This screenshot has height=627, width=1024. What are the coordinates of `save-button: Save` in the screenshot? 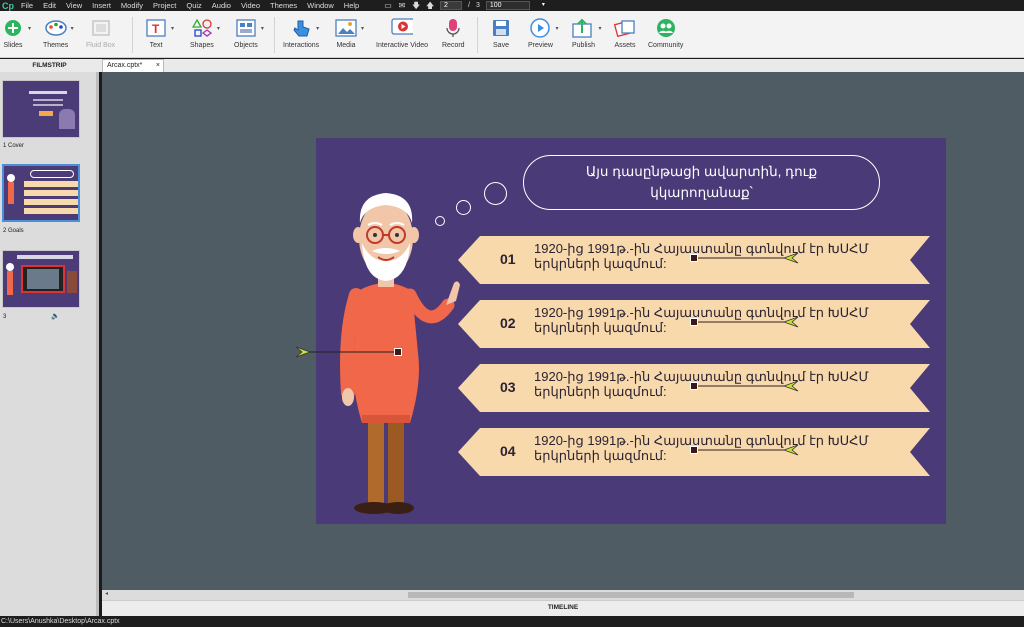 It's located at (501, 33).